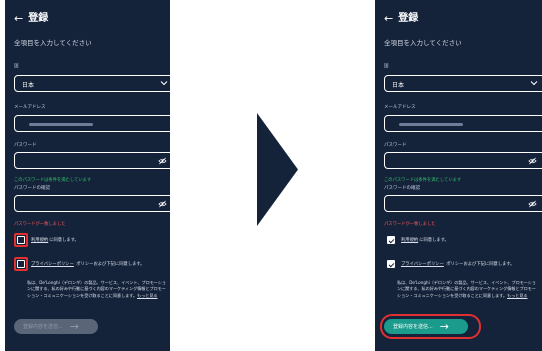 The image size is (542, 351). I want to click on highlight-privacy-checkbox, so click(21, 264).